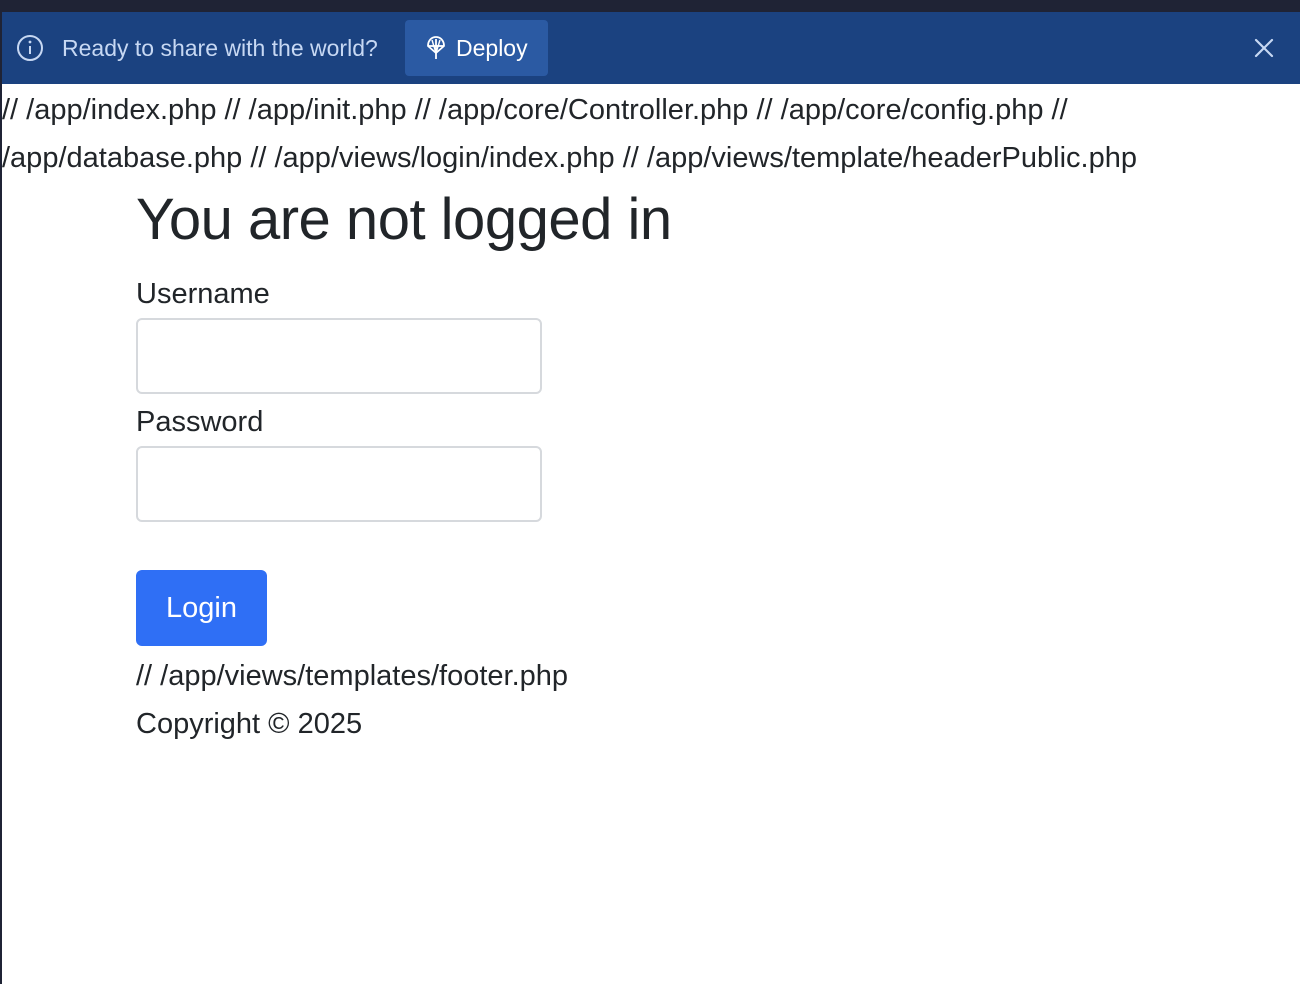 Image resolution: width=1300 pixels, height=984 pixels. What do you see at coordinates (1264, 48) in the screenshot?
I see `close-icon` at bounding box center [1264, 48].